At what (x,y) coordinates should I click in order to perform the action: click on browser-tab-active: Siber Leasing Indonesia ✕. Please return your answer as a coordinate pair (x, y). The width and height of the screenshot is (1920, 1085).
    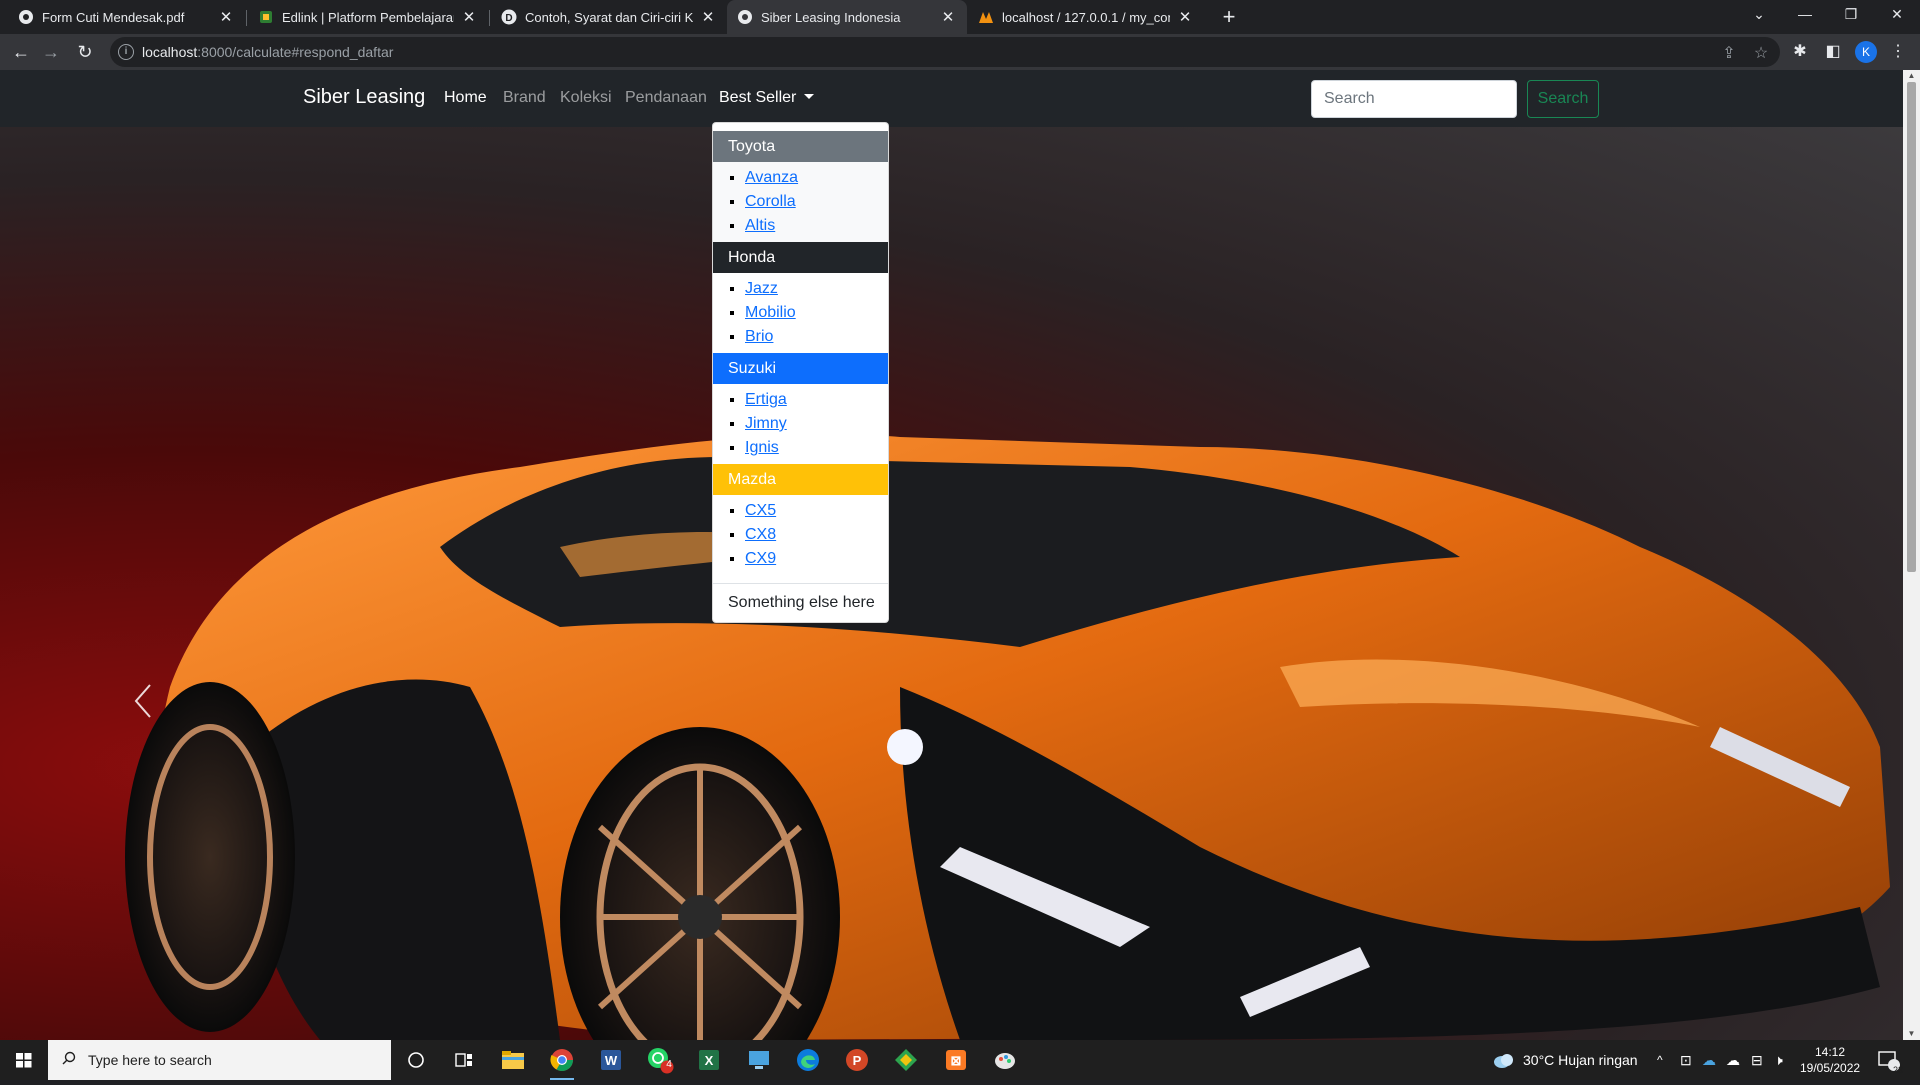
    Looking at the image, I should click on (847, 17).